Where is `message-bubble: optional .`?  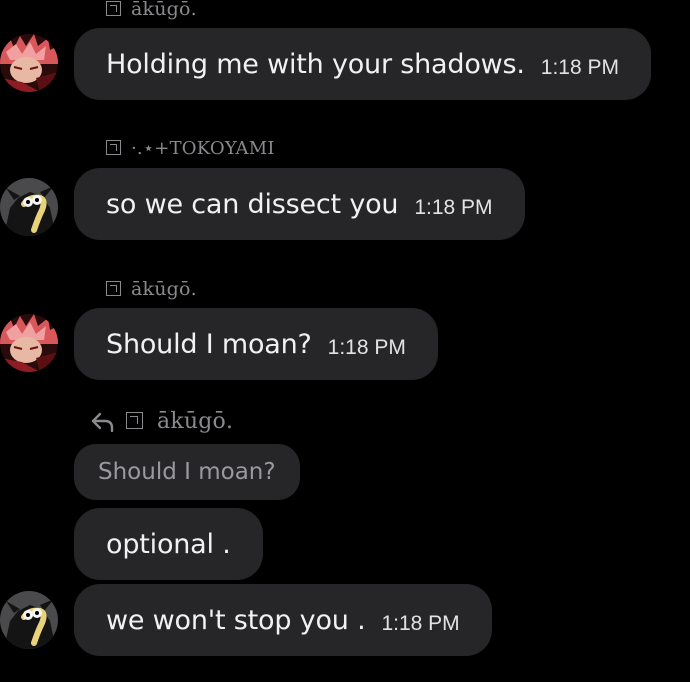 message-bubble: optional . is located at coordinates (168, 544).